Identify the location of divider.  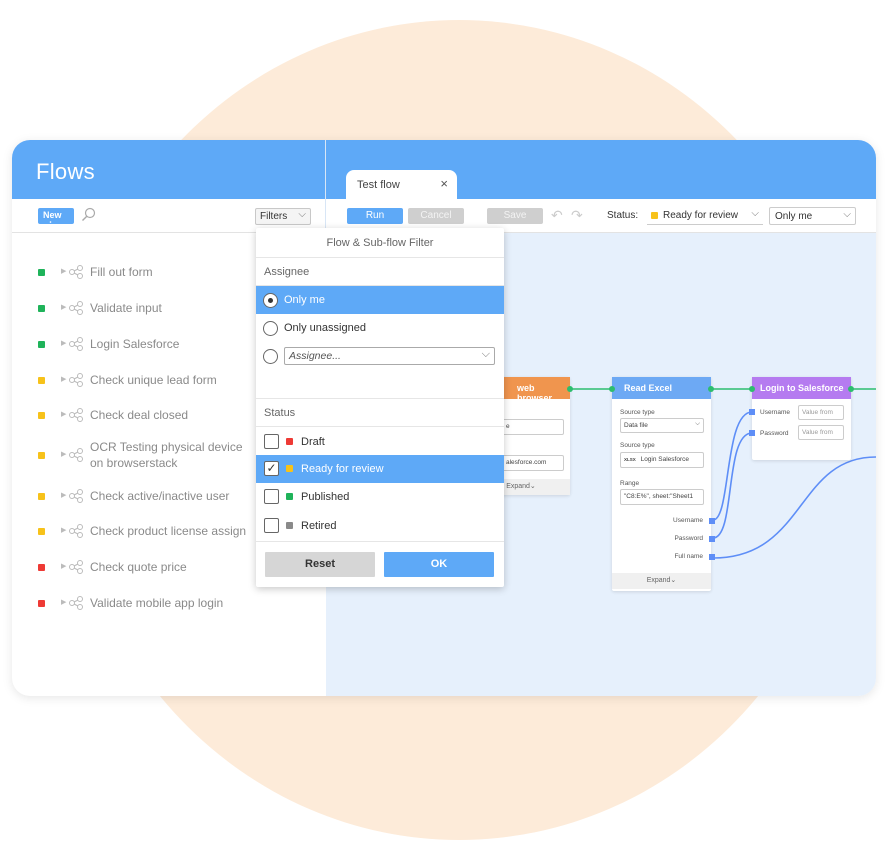
(380, 398).